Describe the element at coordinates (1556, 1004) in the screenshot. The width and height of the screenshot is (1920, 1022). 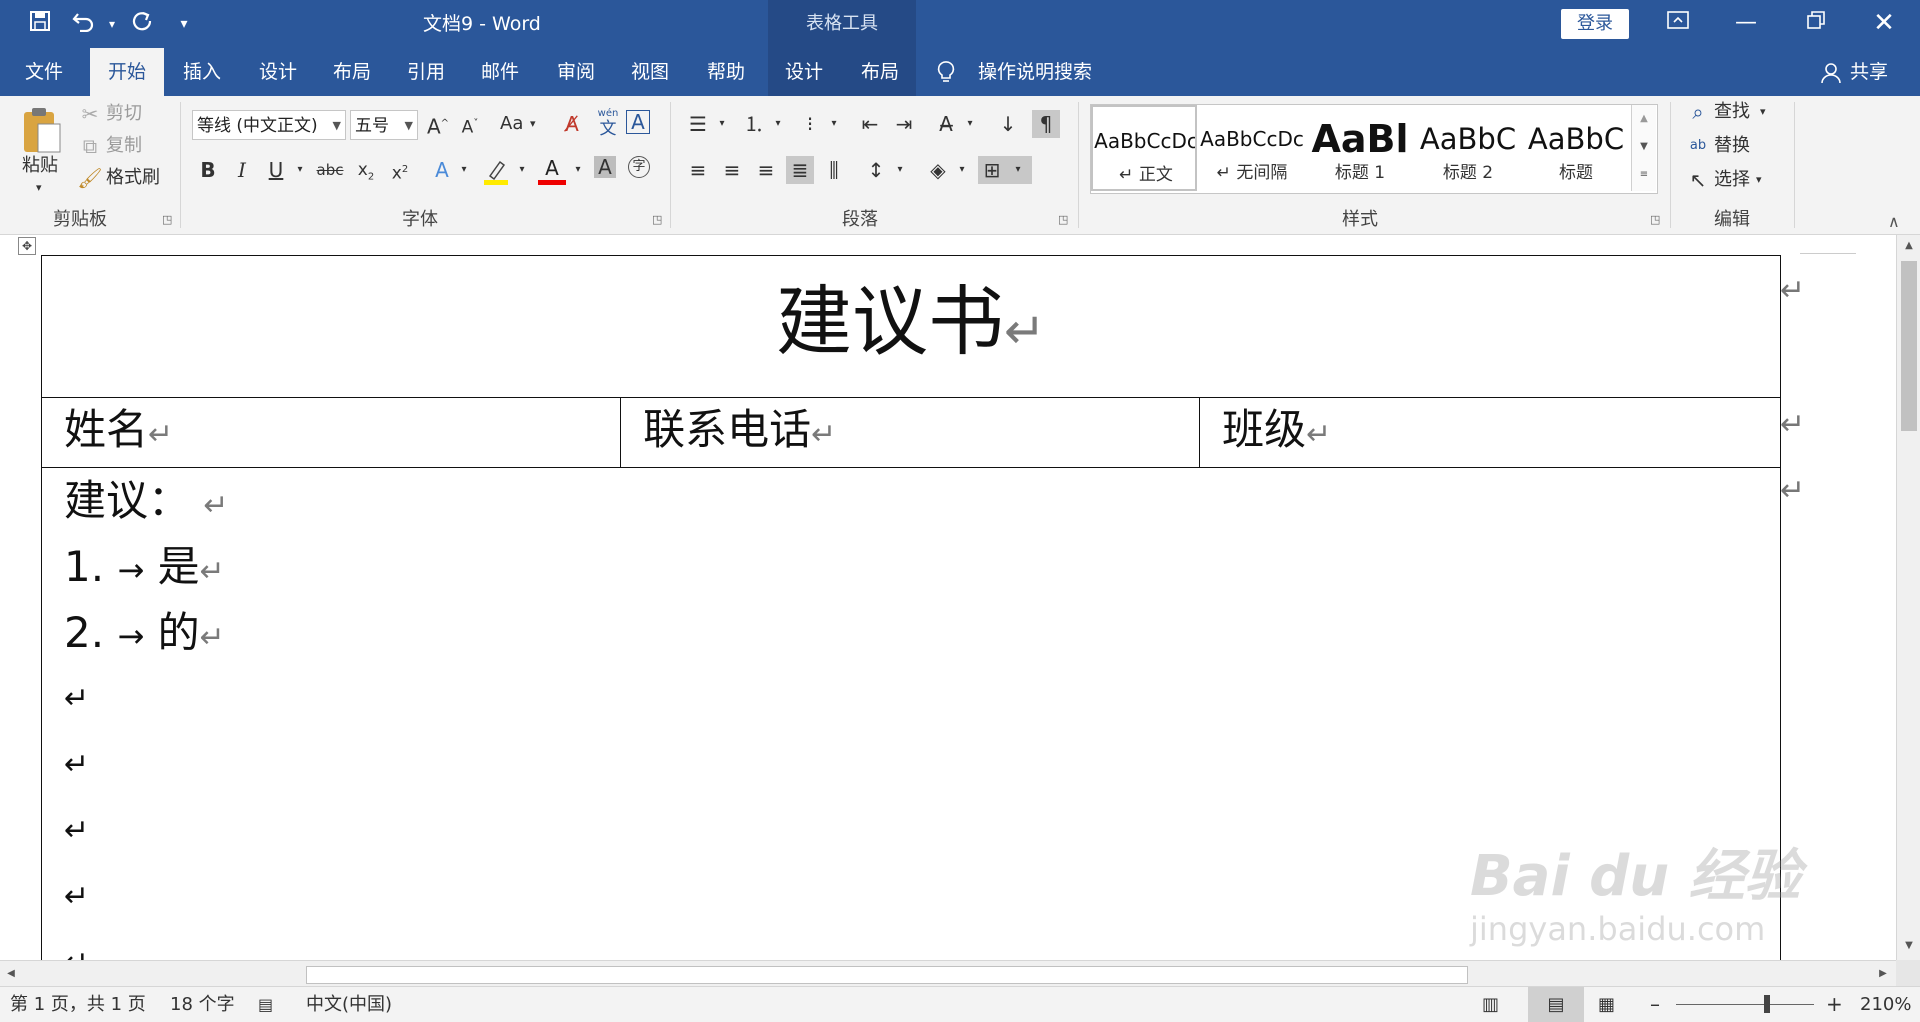
I see `print-layout-icon: ▤` at that location.